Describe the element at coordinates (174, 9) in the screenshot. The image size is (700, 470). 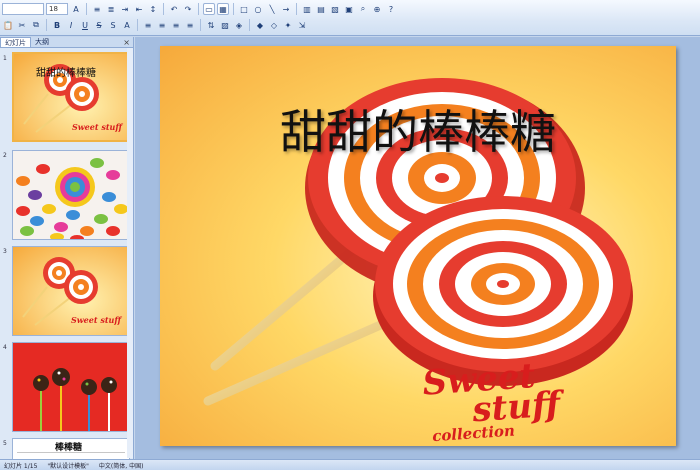
I see `undo-icon: ↶` at that location.